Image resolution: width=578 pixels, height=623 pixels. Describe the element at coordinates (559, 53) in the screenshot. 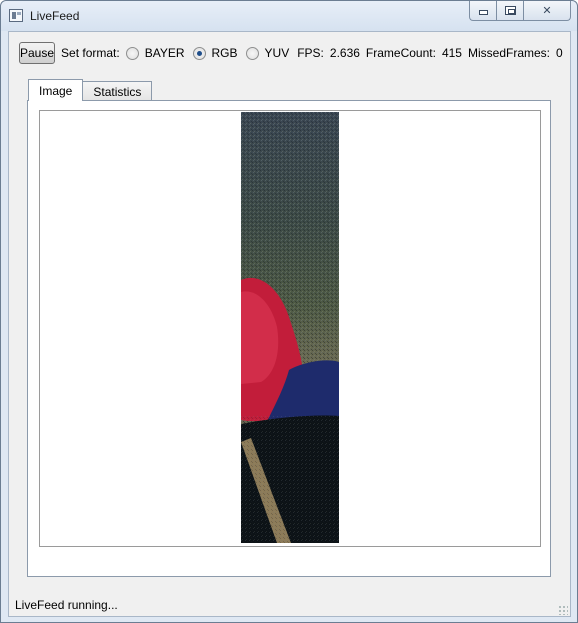

I see `missedframes-value: 0` at that location.